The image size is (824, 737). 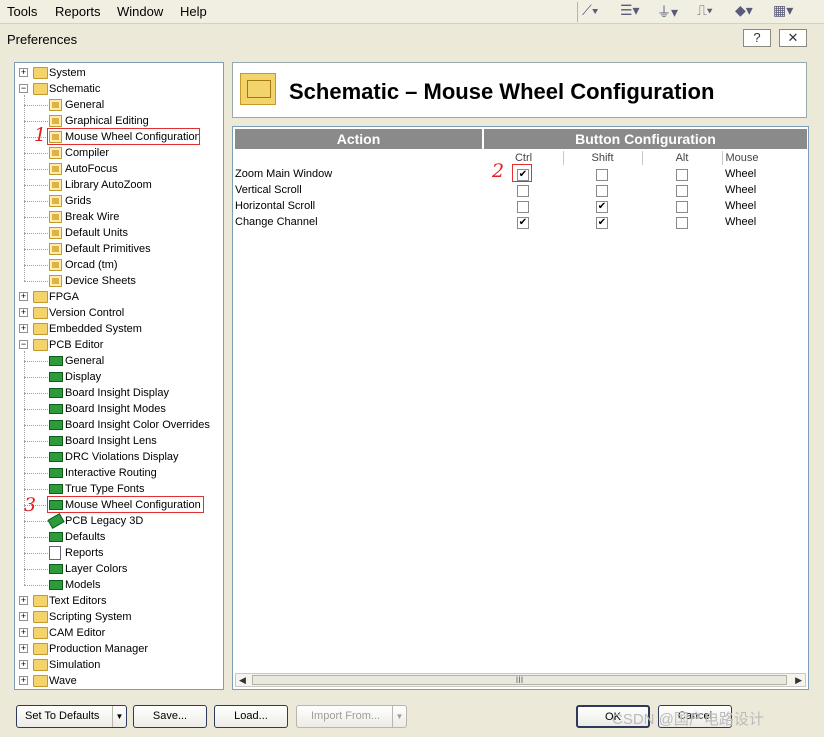 What do you see at coordinates (119, 249) in the screenshot?
I see `tree-item: Default Primitives` at bounding box center [119, 249].